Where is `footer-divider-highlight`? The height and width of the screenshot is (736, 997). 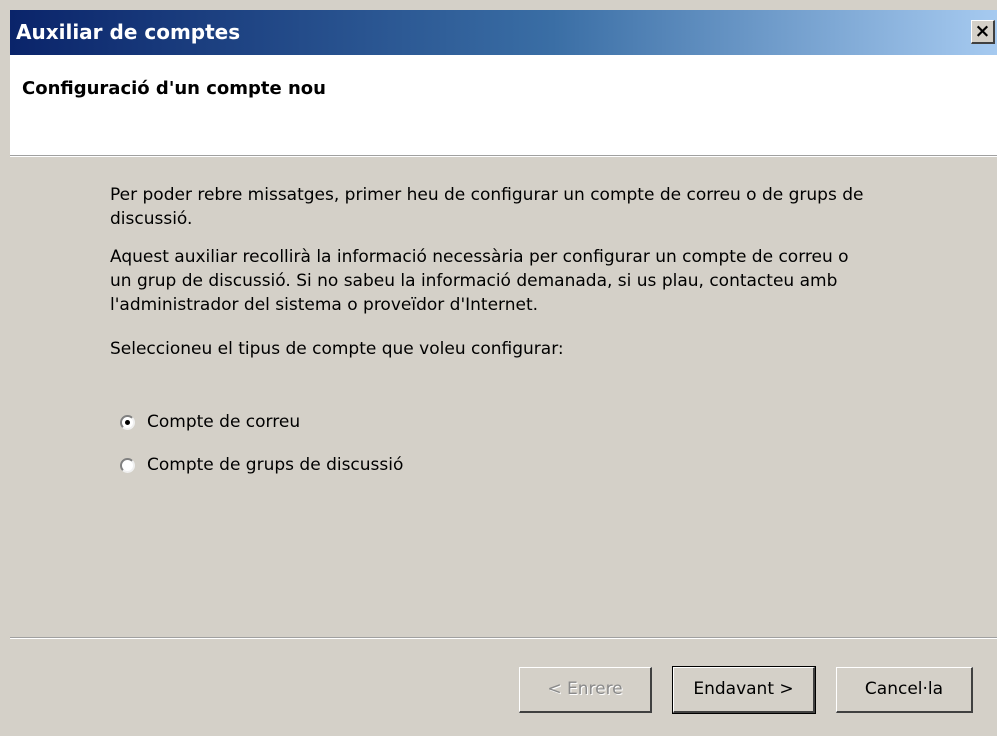 footer-divider-highlight is located at coordinates (503, 638).